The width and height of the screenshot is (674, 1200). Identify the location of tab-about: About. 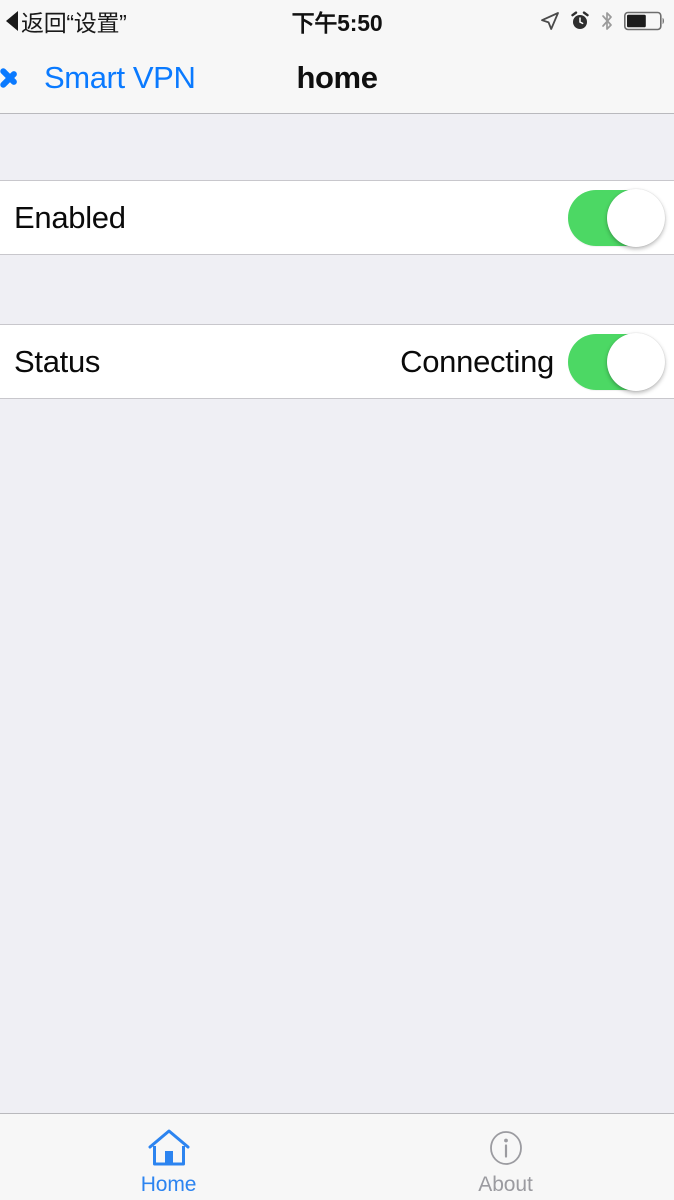
(505, 1157).